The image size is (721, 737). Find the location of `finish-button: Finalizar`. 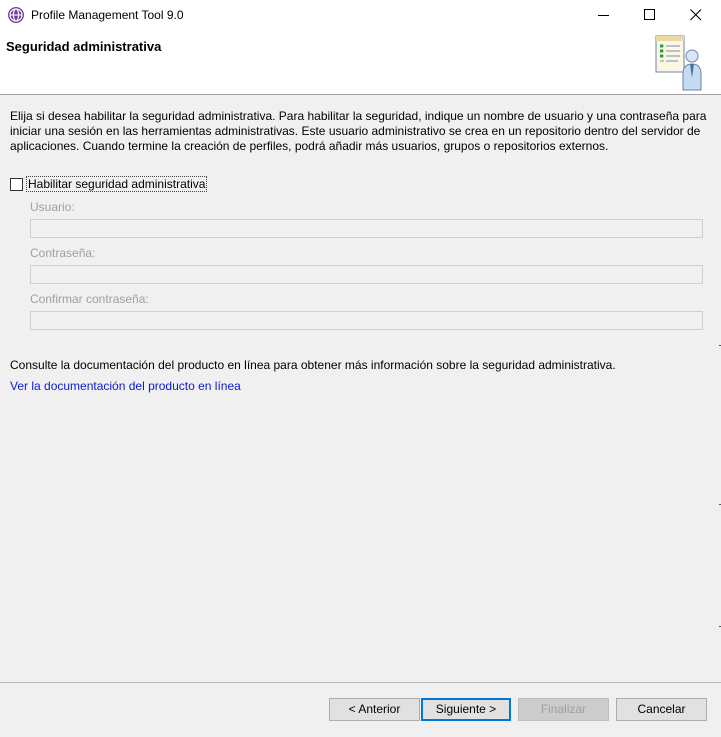

finish-button: Finalizar is located at coordinates (563, 709).